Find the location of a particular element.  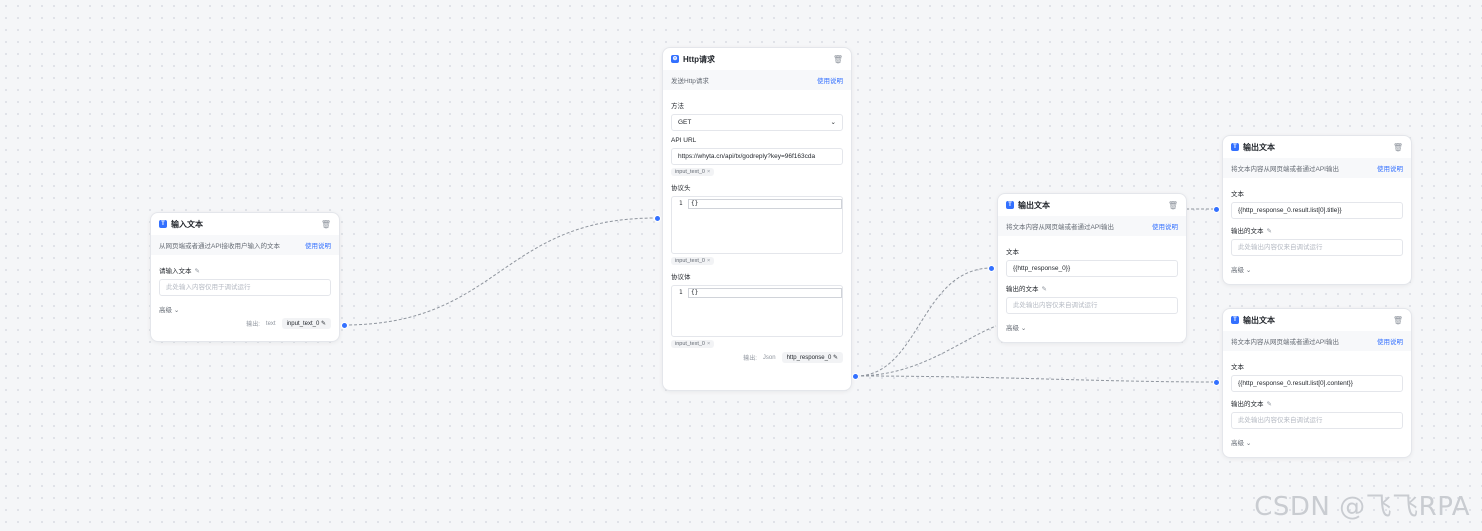

output-row: 输出: Json http_response_0 ✎ is located at coordinates (757, 357).